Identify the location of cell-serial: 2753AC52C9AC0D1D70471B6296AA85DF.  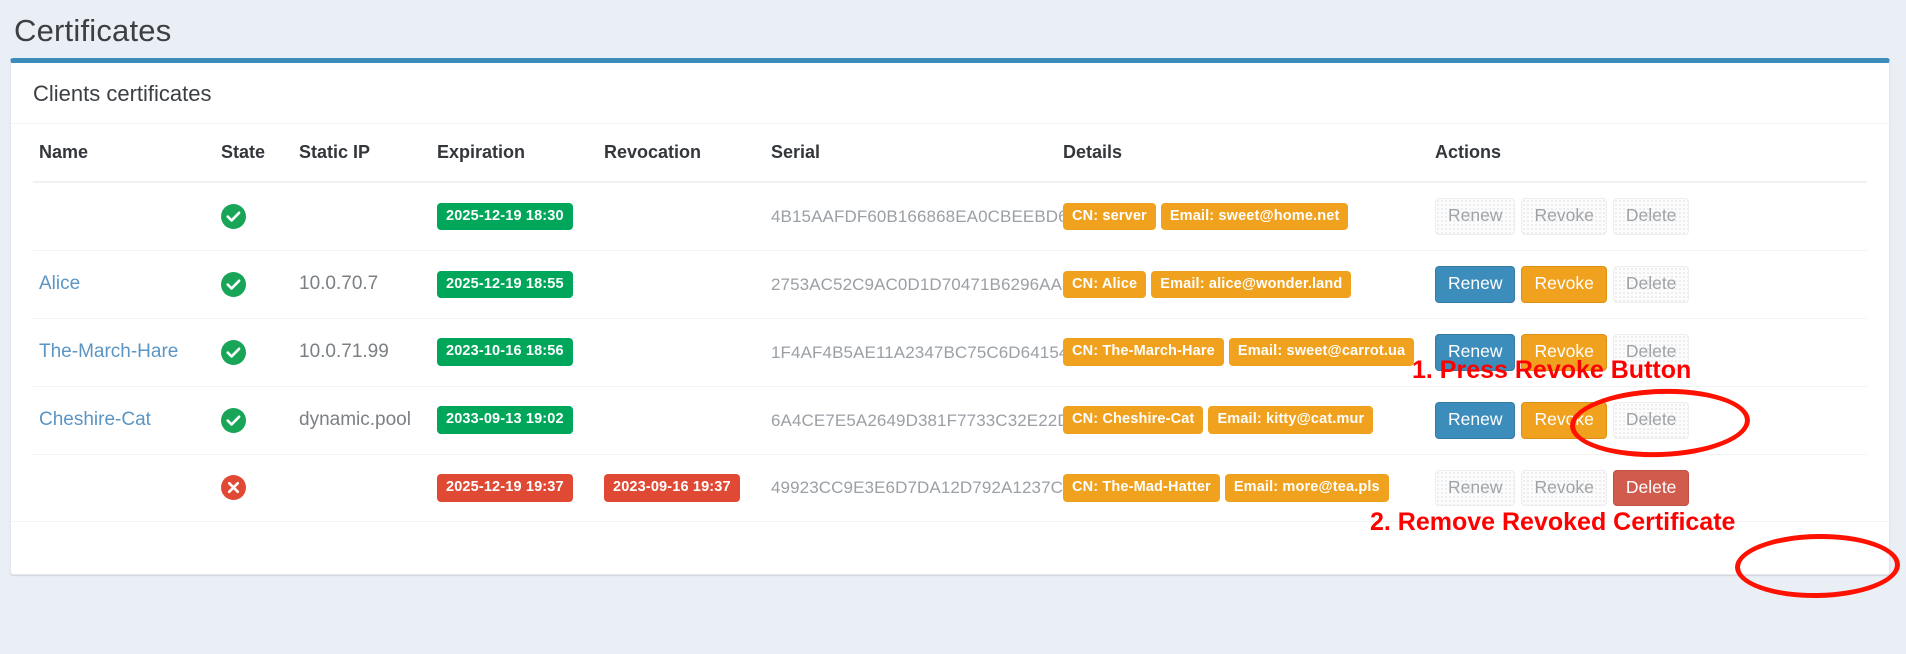
(934, 284).